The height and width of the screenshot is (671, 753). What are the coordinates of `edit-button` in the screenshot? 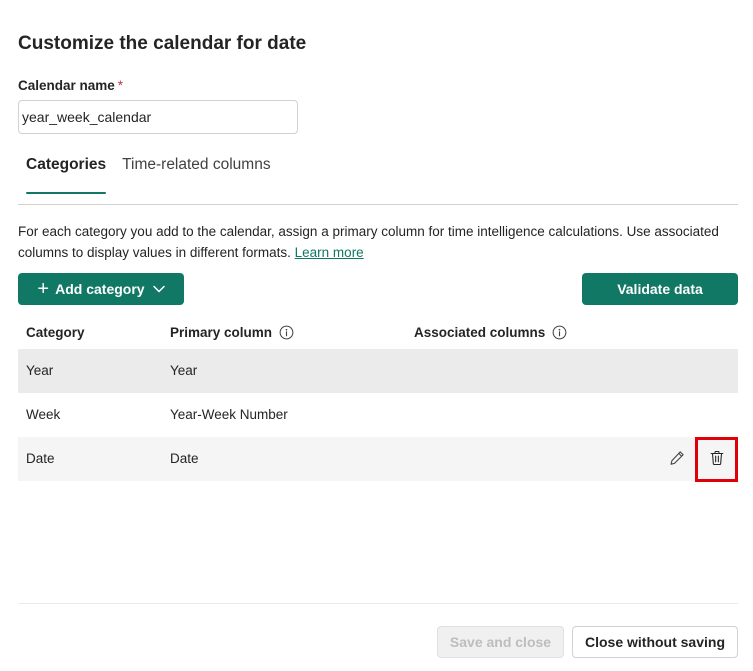 It's located at (677, 459).